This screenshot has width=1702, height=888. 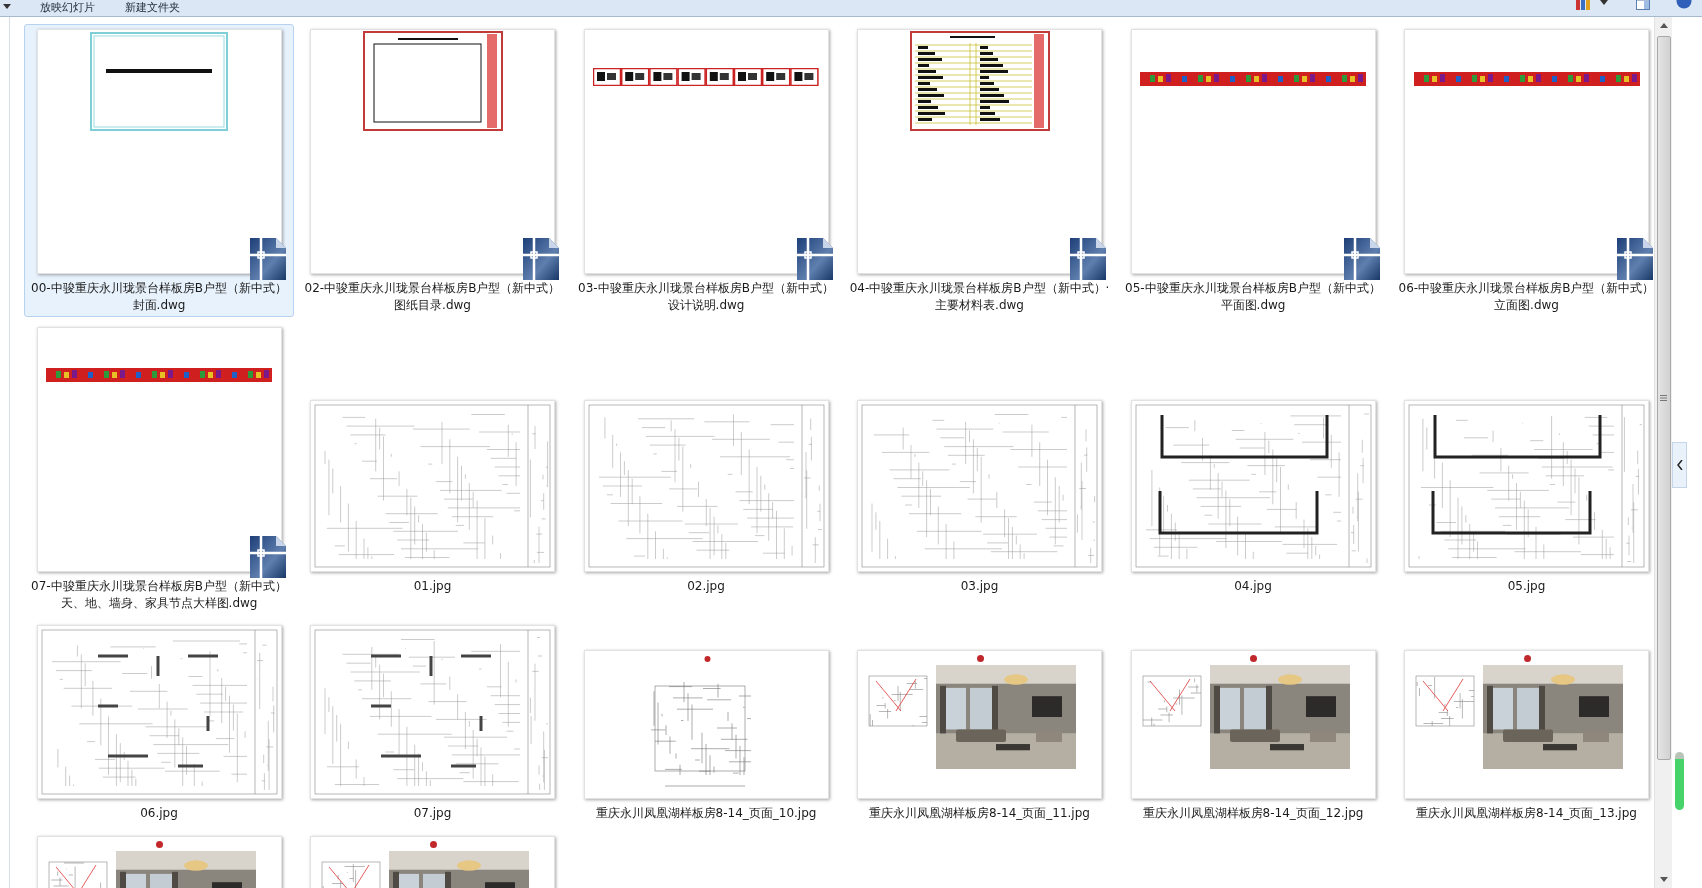 I want to click on file-tile: 04-中骏重庆永川珑景台样板房B户型（新中式）· 主要材料表.dwg, so click(x=979, y=170).